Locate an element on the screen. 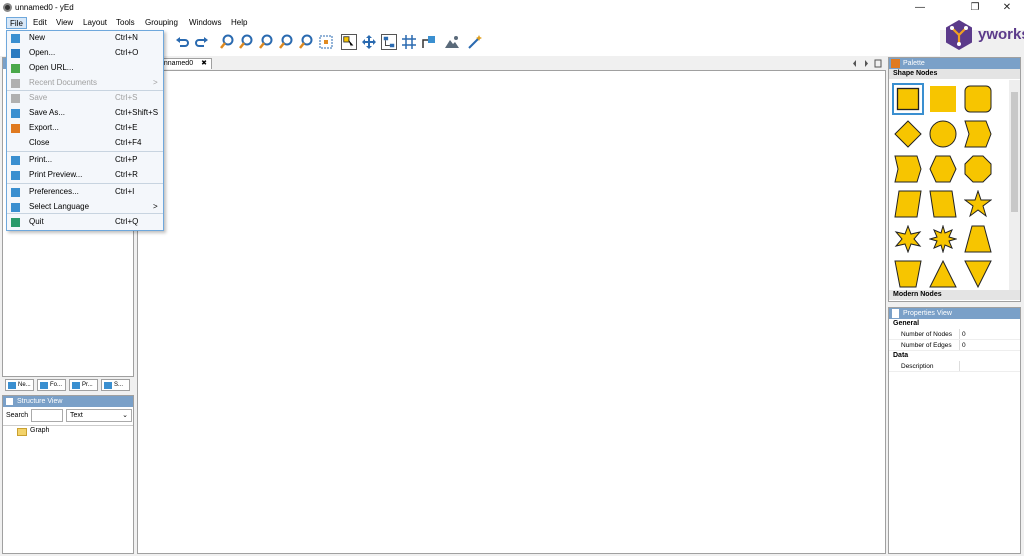  edit-mode-icon is located at coordinates (349, 42).